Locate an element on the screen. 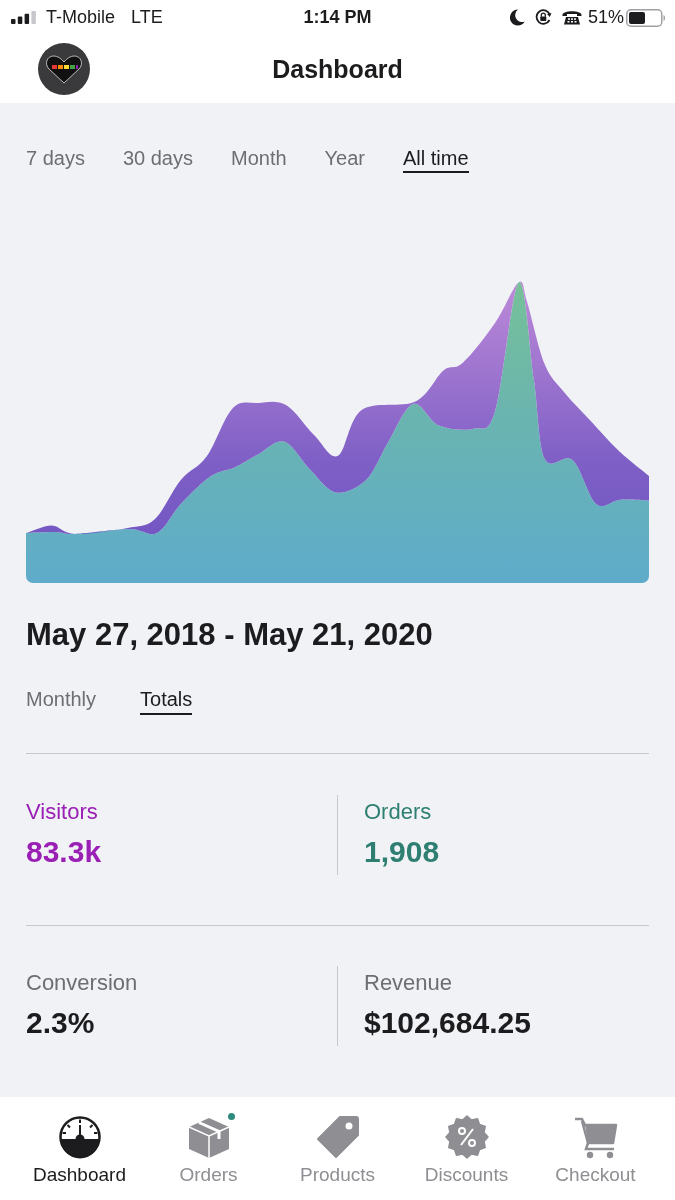 This screenshot has width=675, height=1200. stat-value: 2.3% is located at coordinates (61, 1023).